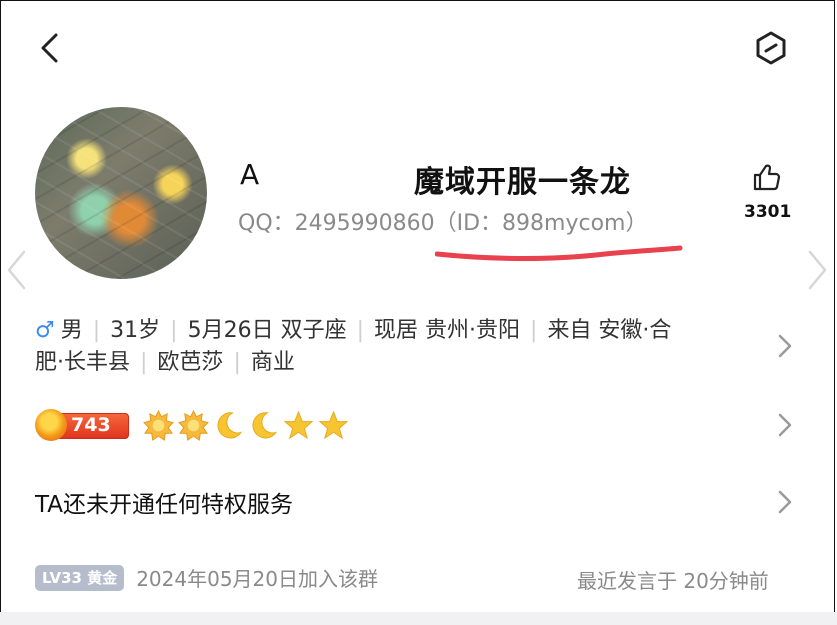 The height and width of the screenshot is (625, 837). What do you see at coordinates (91, 425) in the screenshot?
I see `level-badge-value: 743` at bounding box center [91, 425].